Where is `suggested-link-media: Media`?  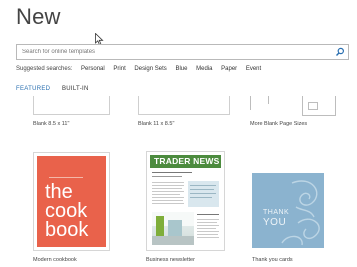
suggested-link-media: Media is located at coordinates (204, 69).